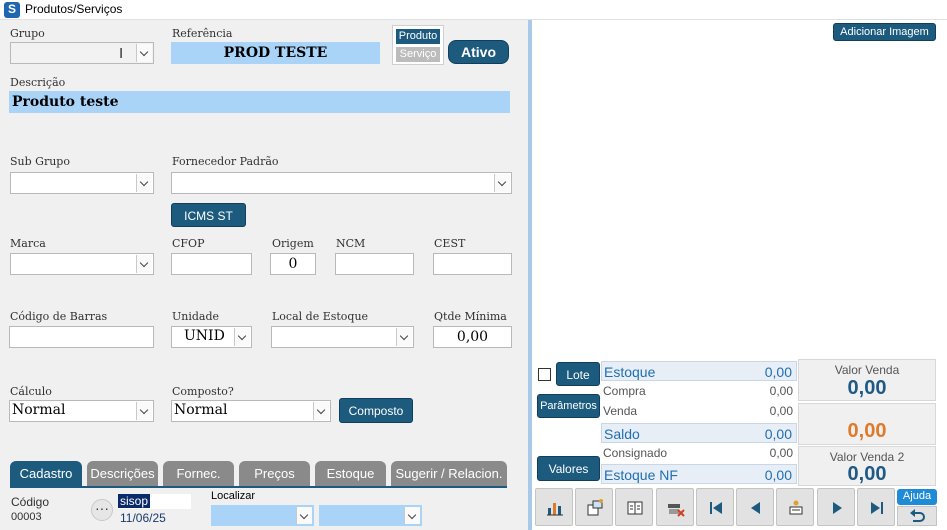 The width and height of the screenshot is (947, 530). What do you see at coordinates (555, 509) in the screenshot?
I see `bar-chart-icon` at bounding box center [555, 509].